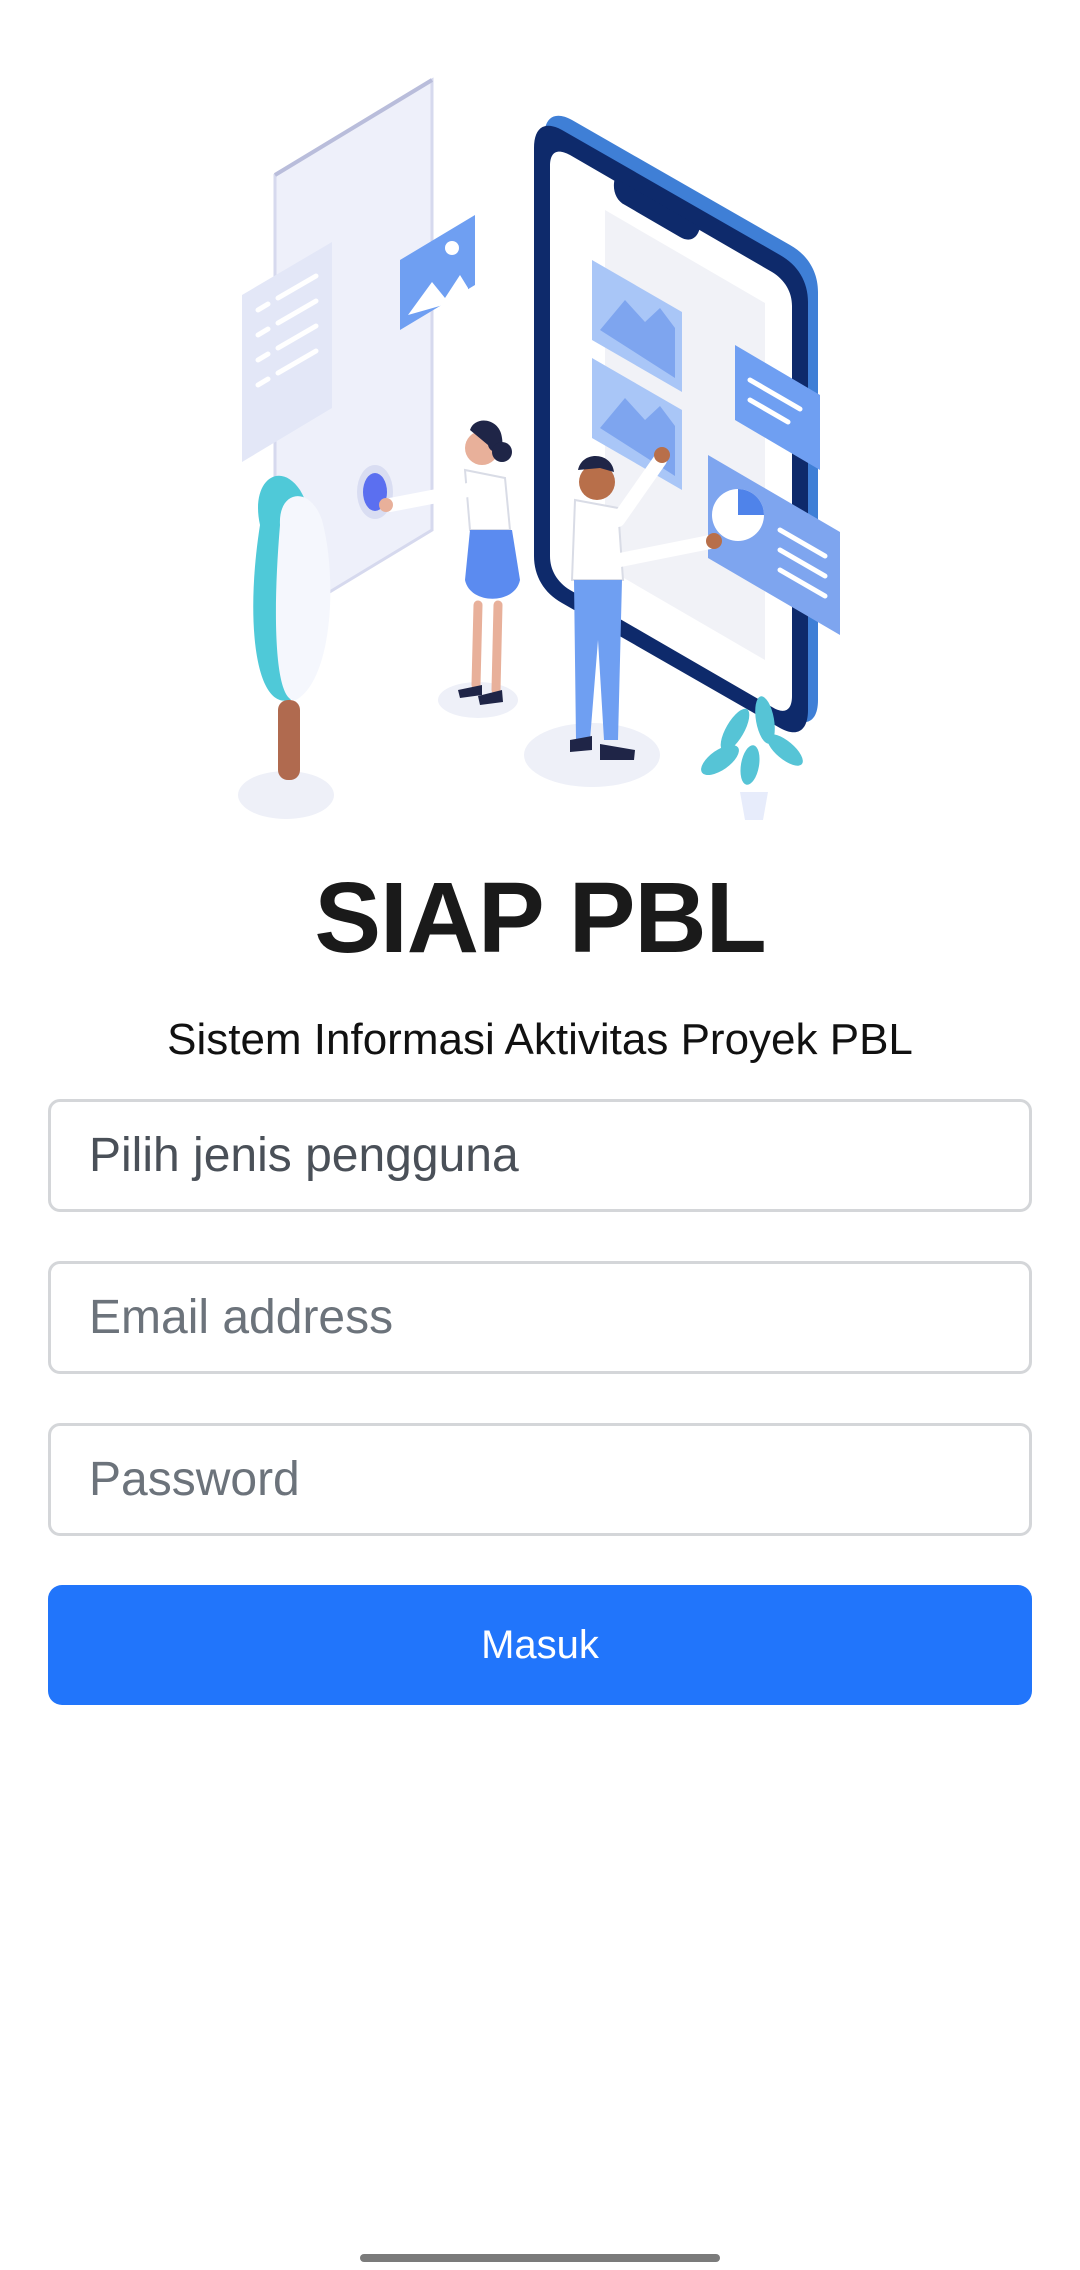  Describe the element at coordinates (540, 1039) in the screenshot. I see `app-subtitle: Sistem Informasi Aktivitas Proyek PBL` at that location.